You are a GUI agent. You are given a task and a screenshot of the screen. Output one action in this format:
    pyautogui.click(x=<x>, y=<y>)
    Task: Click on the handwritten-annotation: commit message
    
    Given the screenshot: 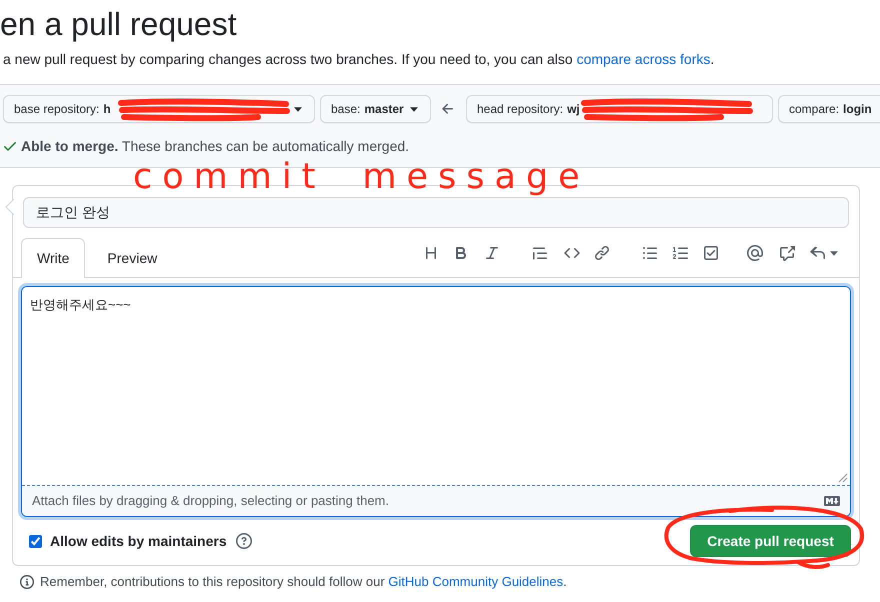 What is the action you would take?
    pyautogui.click(x=361, y=177)
    